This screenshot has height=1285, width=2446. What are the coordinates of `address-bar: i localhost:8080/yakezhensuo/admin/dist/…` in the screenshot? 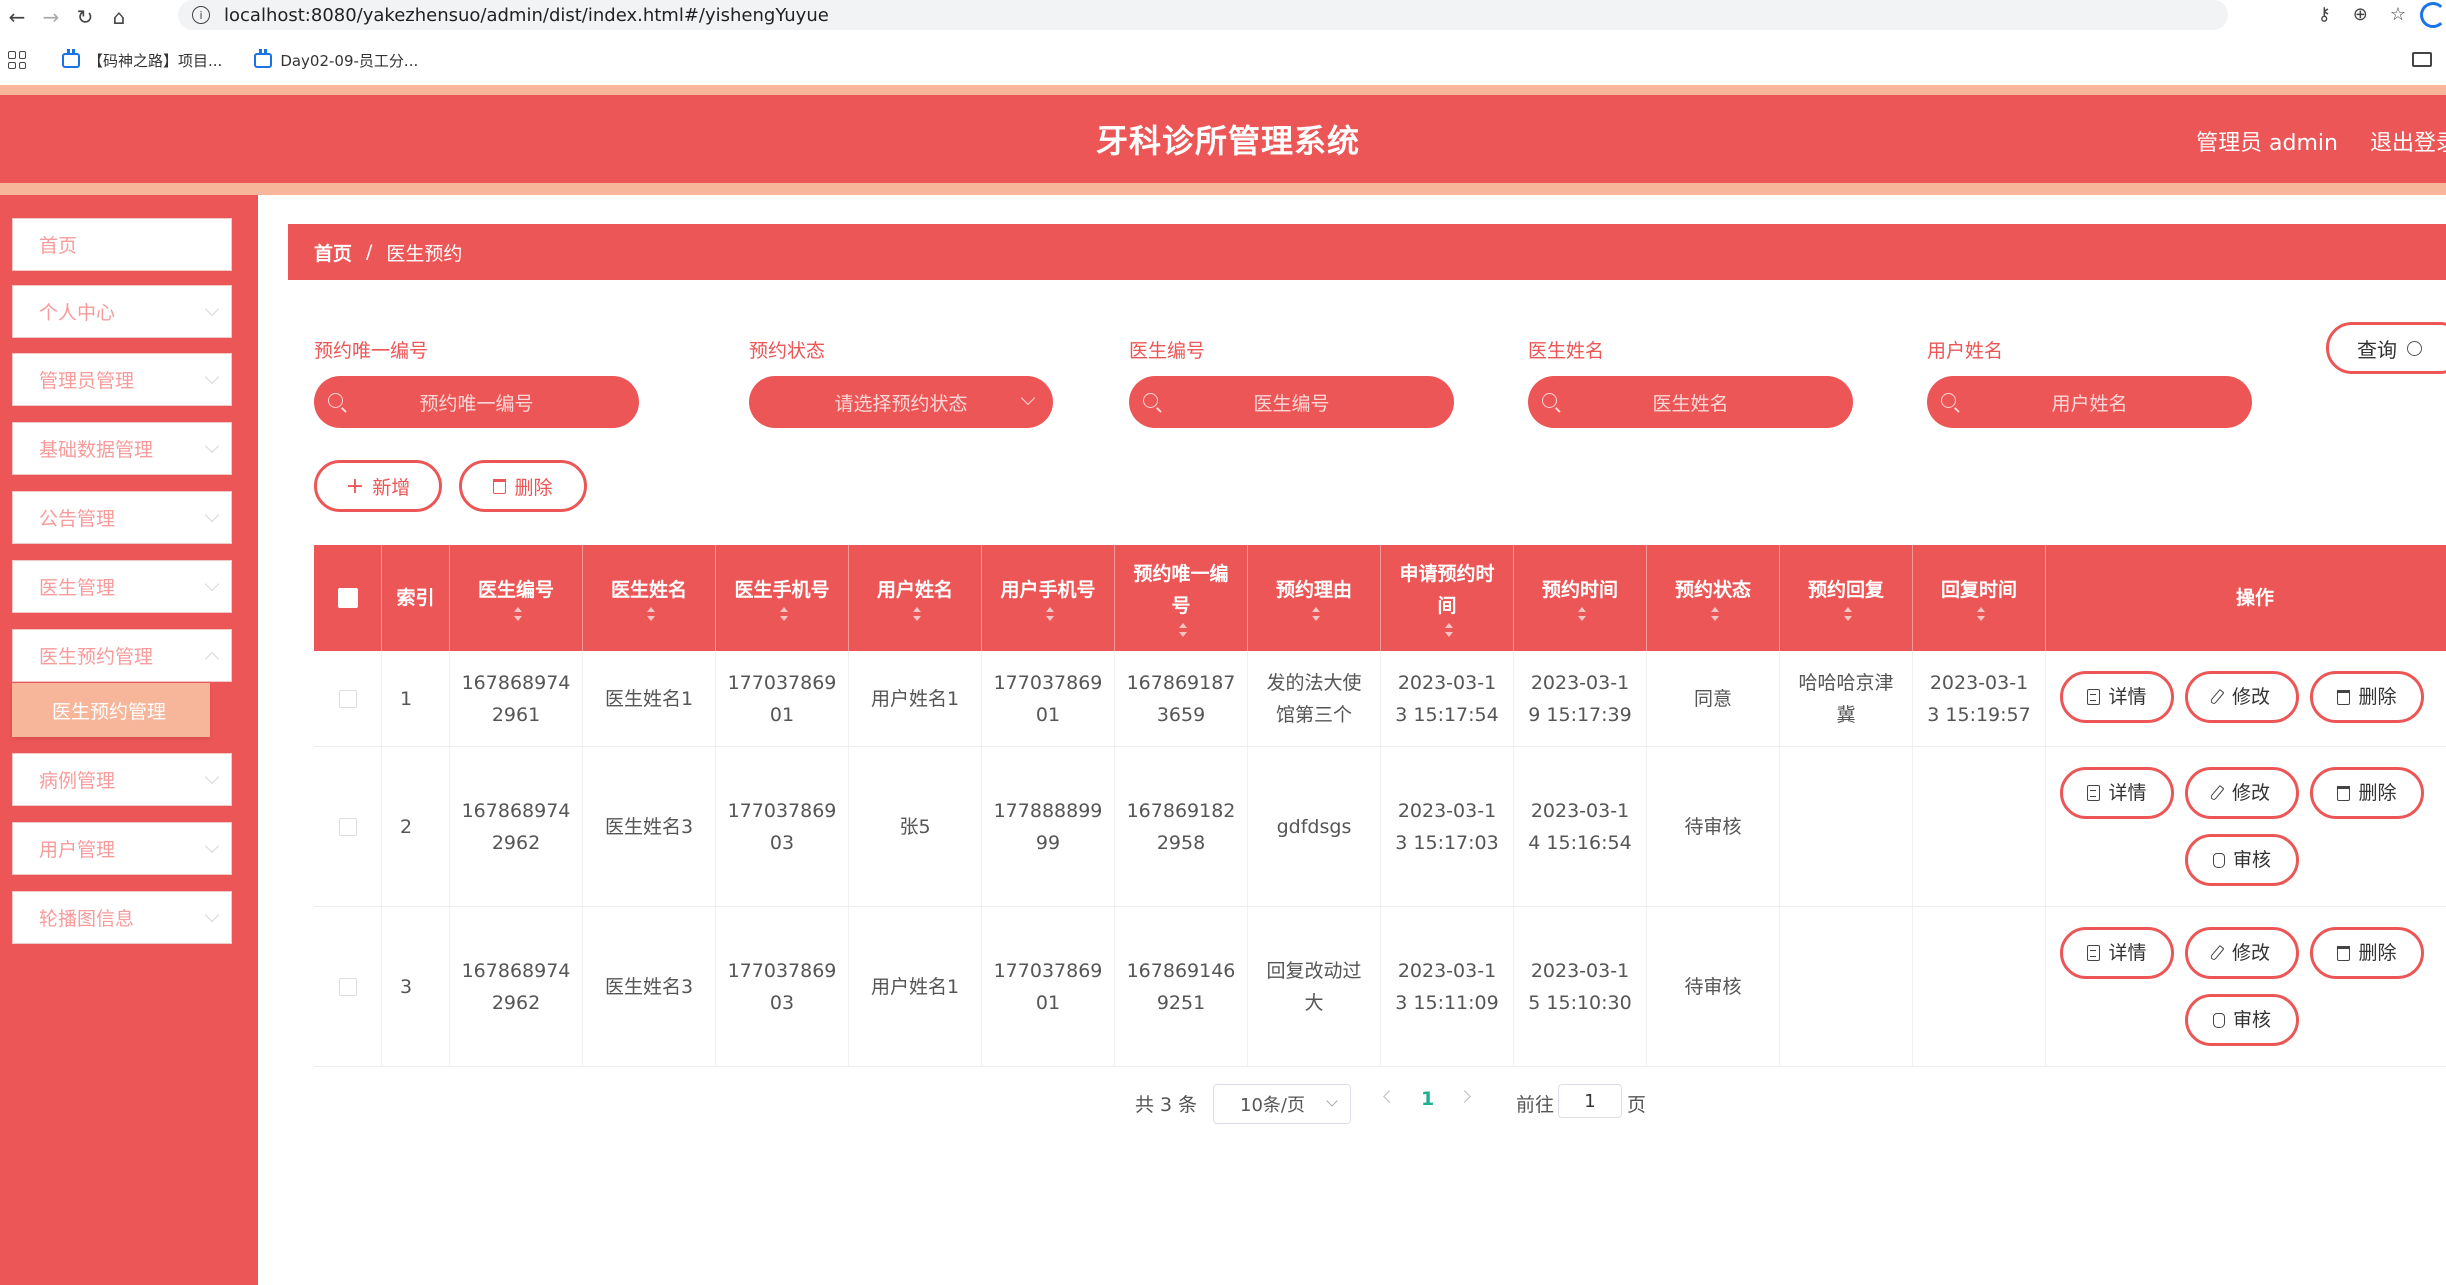 It's located at (1203, 15).